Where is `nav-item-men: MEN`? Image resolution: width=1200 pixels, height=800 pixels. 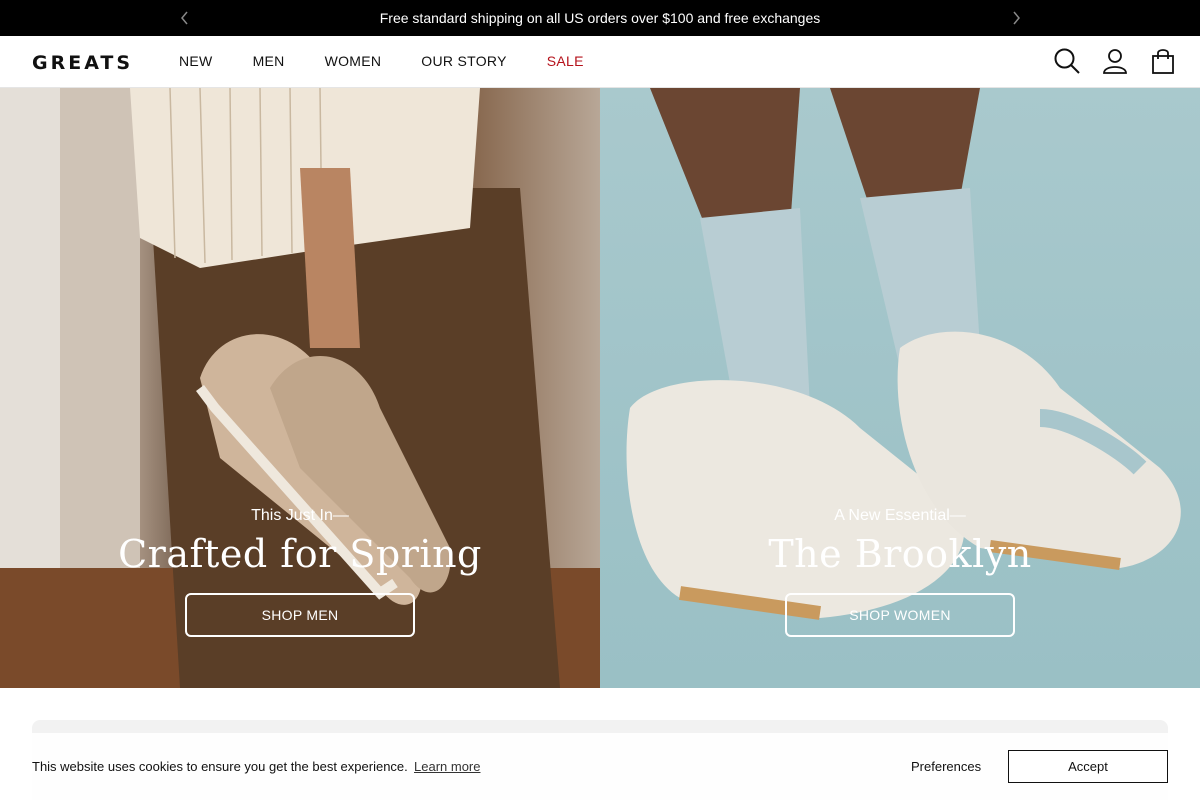
nav-item-men: MEN is located at coordinates (269, 61).